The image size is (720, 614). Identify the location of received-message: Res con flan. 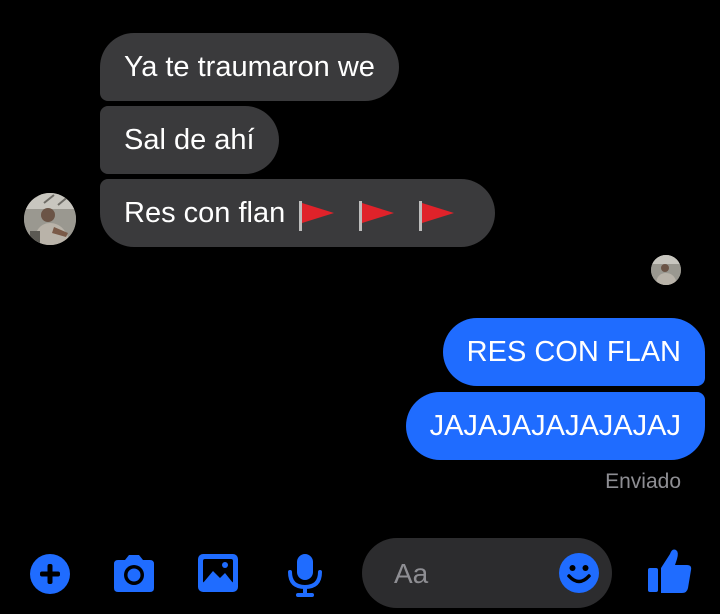
(298, 213).